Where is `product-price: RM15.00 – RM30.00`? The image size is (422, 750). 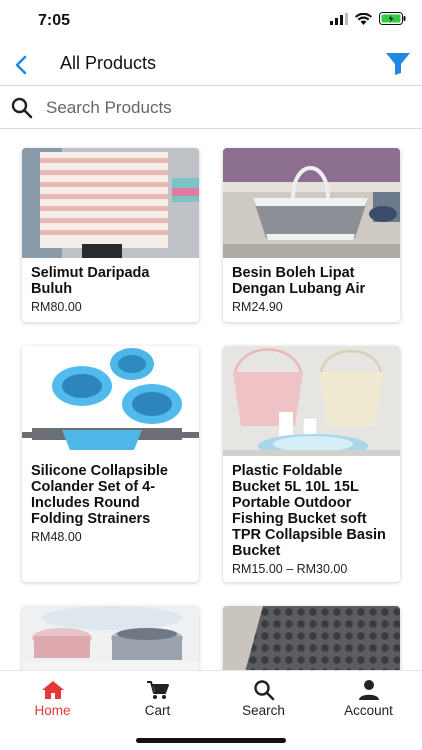 product-price: RM15.00 – RM30.00 is located at coordinates (290, 569).